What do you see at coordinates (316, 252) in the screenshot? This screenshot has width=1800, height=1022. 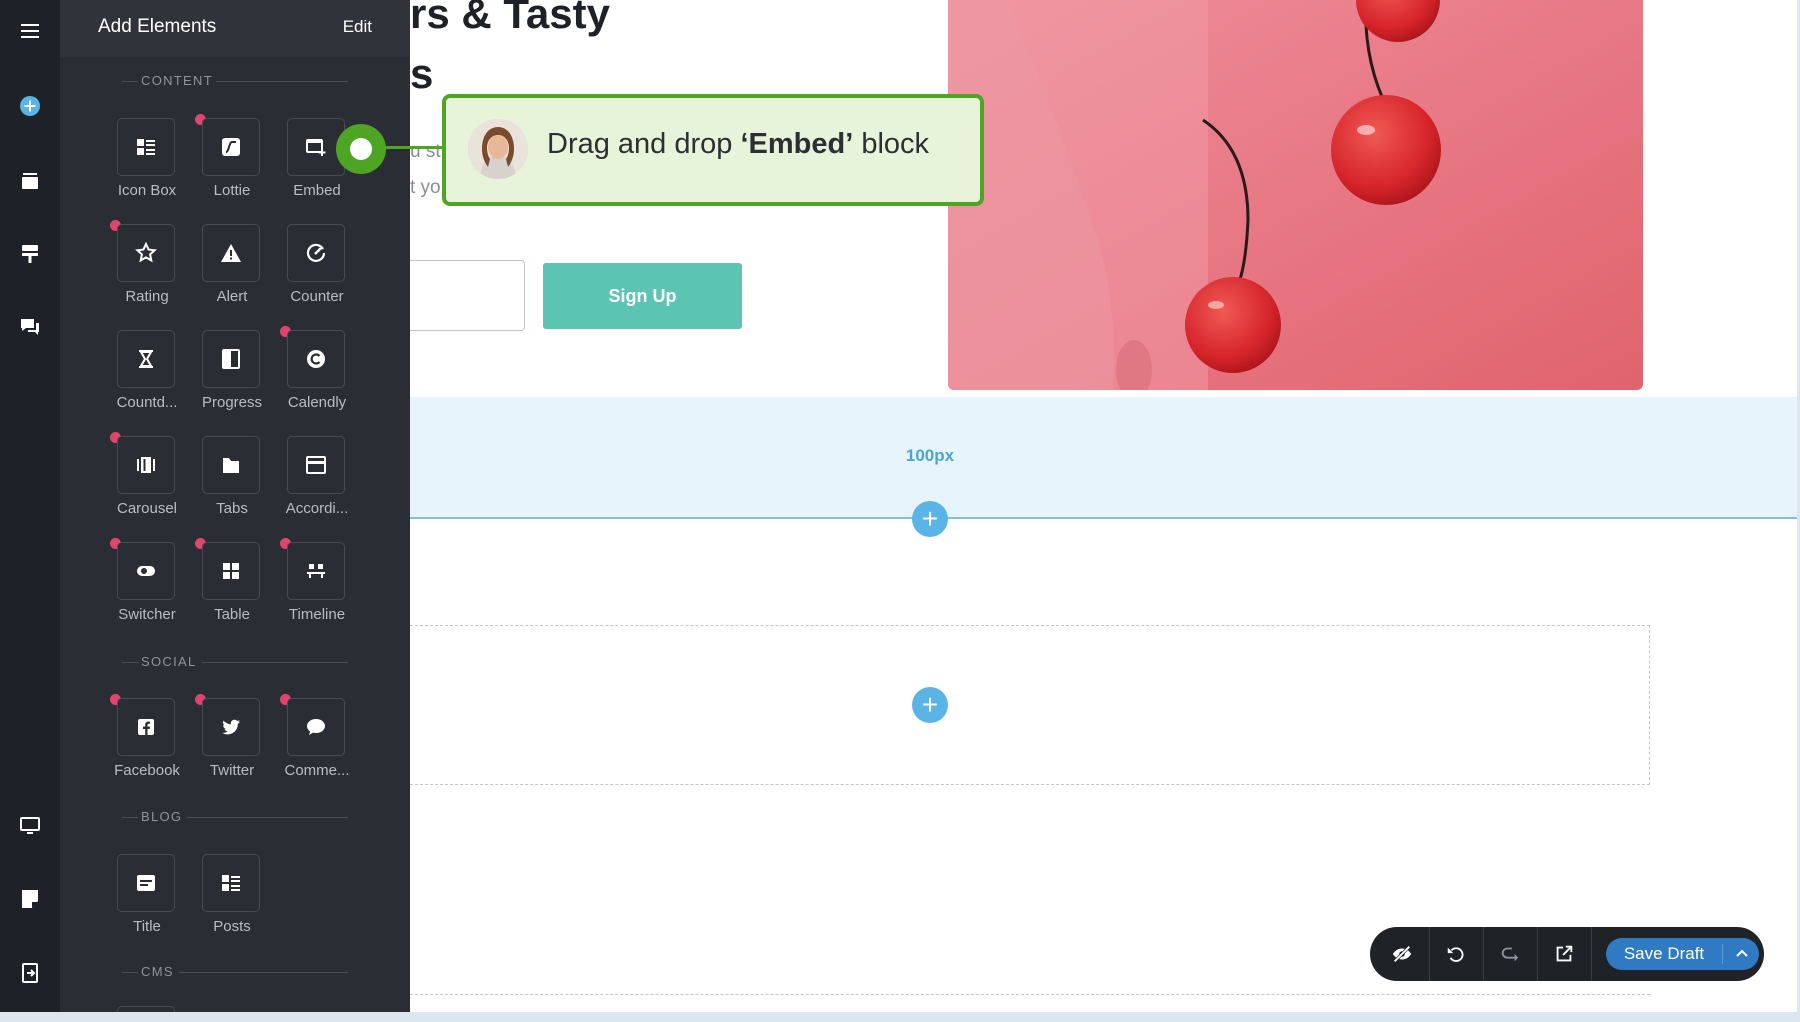 I see `gauge-icon` at bounding box center [316, 252].